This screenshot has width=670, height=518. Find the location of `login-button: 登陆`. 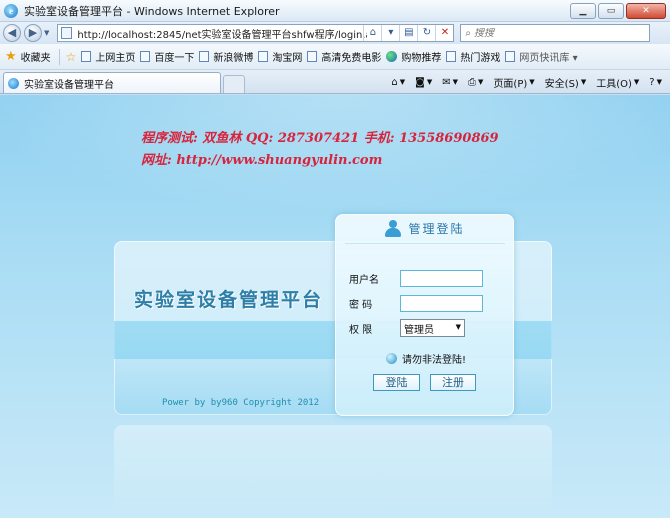

login-button: 登陆 is located at coordinates (396, 382).